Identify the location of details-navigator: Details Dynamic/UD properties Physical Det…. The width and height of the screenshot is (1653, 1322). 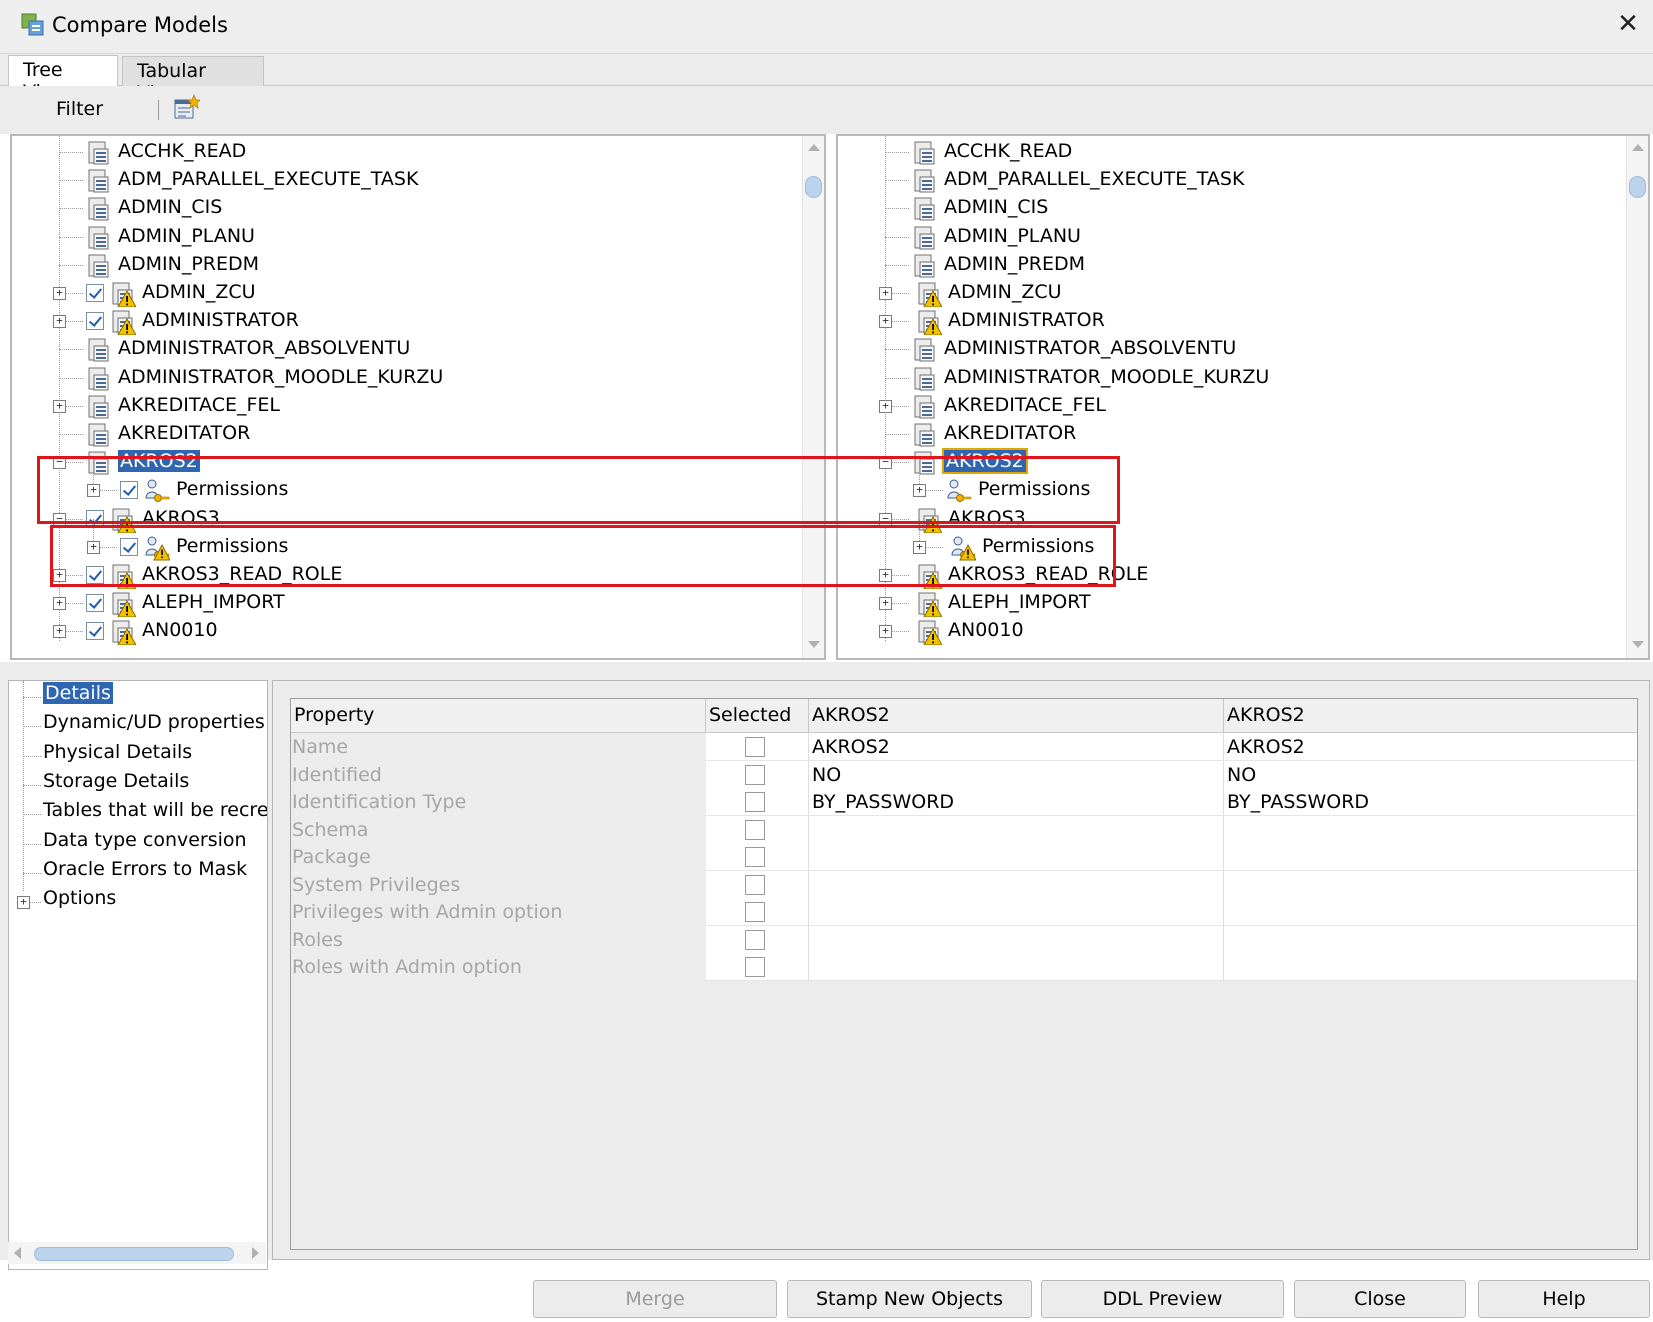
(138, 975).